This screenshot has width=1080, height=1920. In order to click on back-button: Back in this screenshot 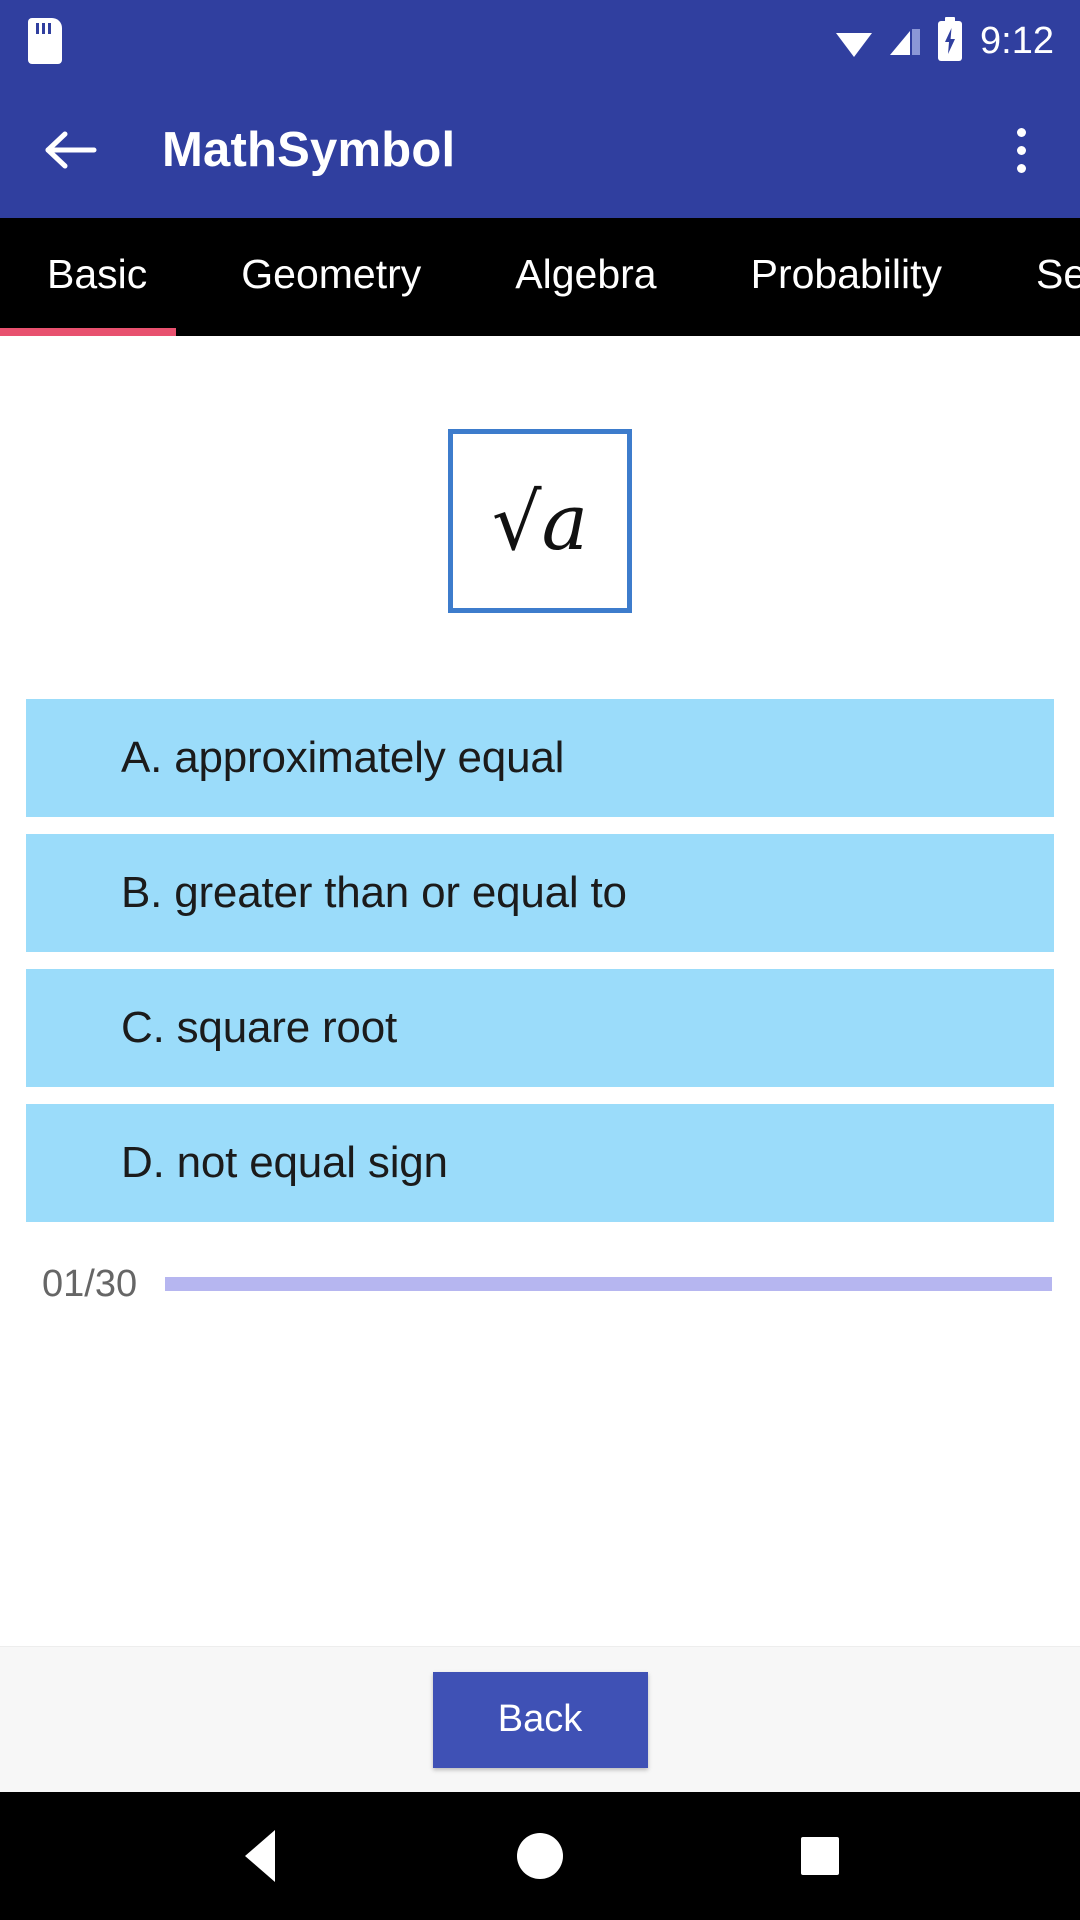, I will do `click(540, 1719)`.